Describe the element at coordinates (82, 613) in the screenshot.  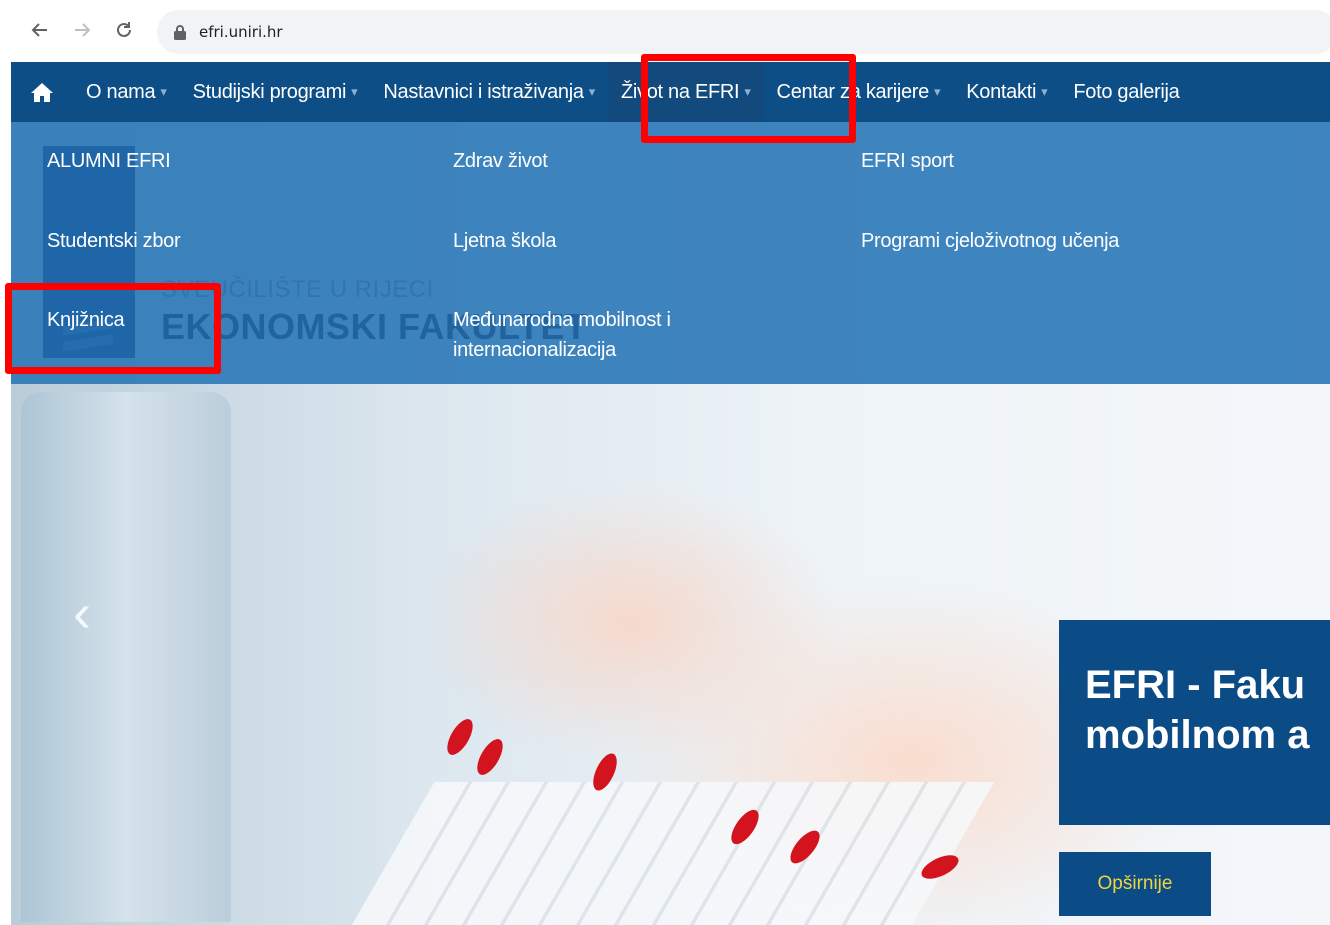
I see `slider-prev-icon: ‹` at that location.